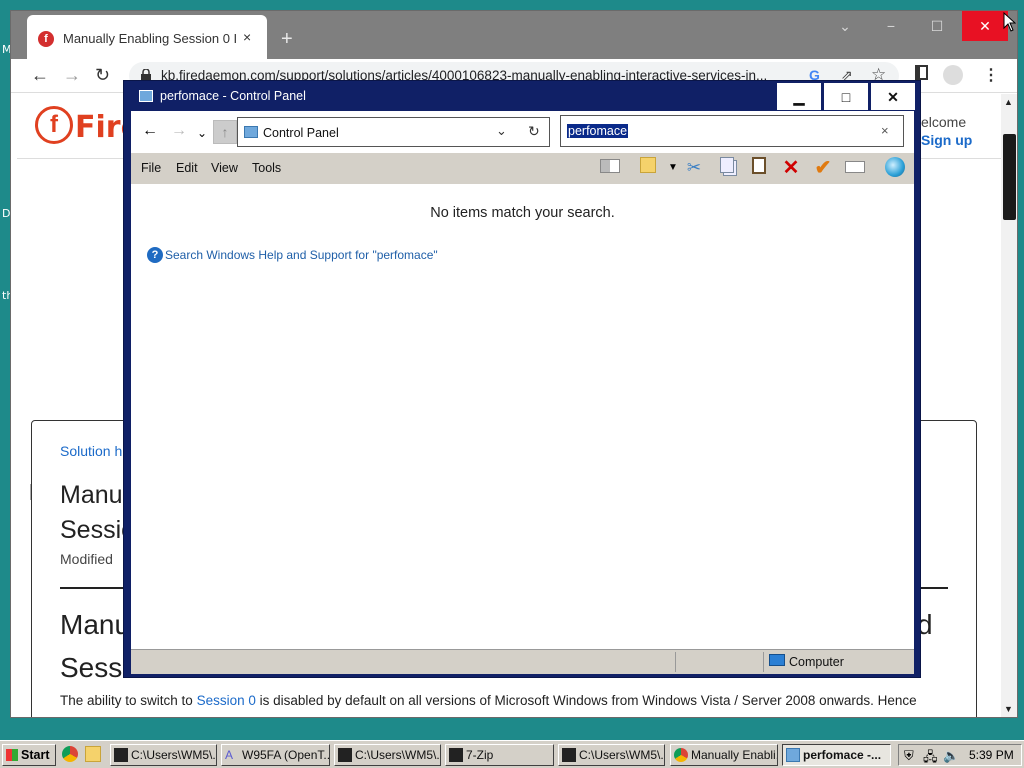  I want to click on cp-navigation-bar: ← → ⌄ ↑ Control Panel ⌄ ↻ perfomace ×, so click(522, 132).